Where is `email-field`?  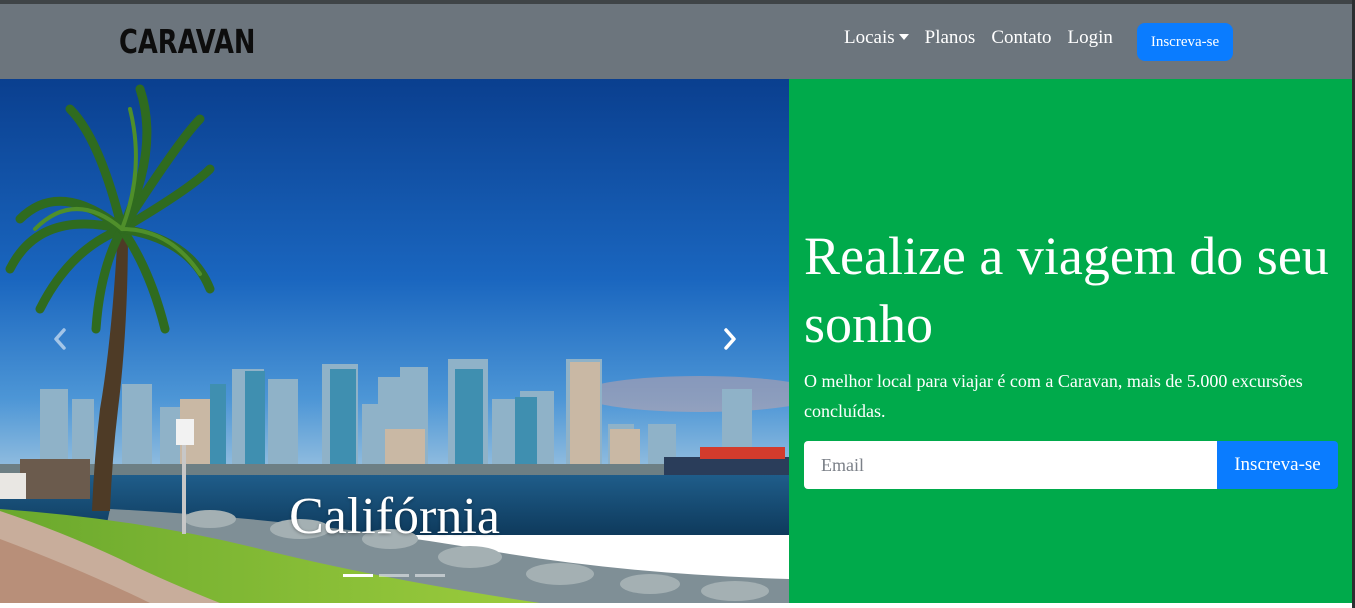
email-field is located at coordinates (1010, 465).